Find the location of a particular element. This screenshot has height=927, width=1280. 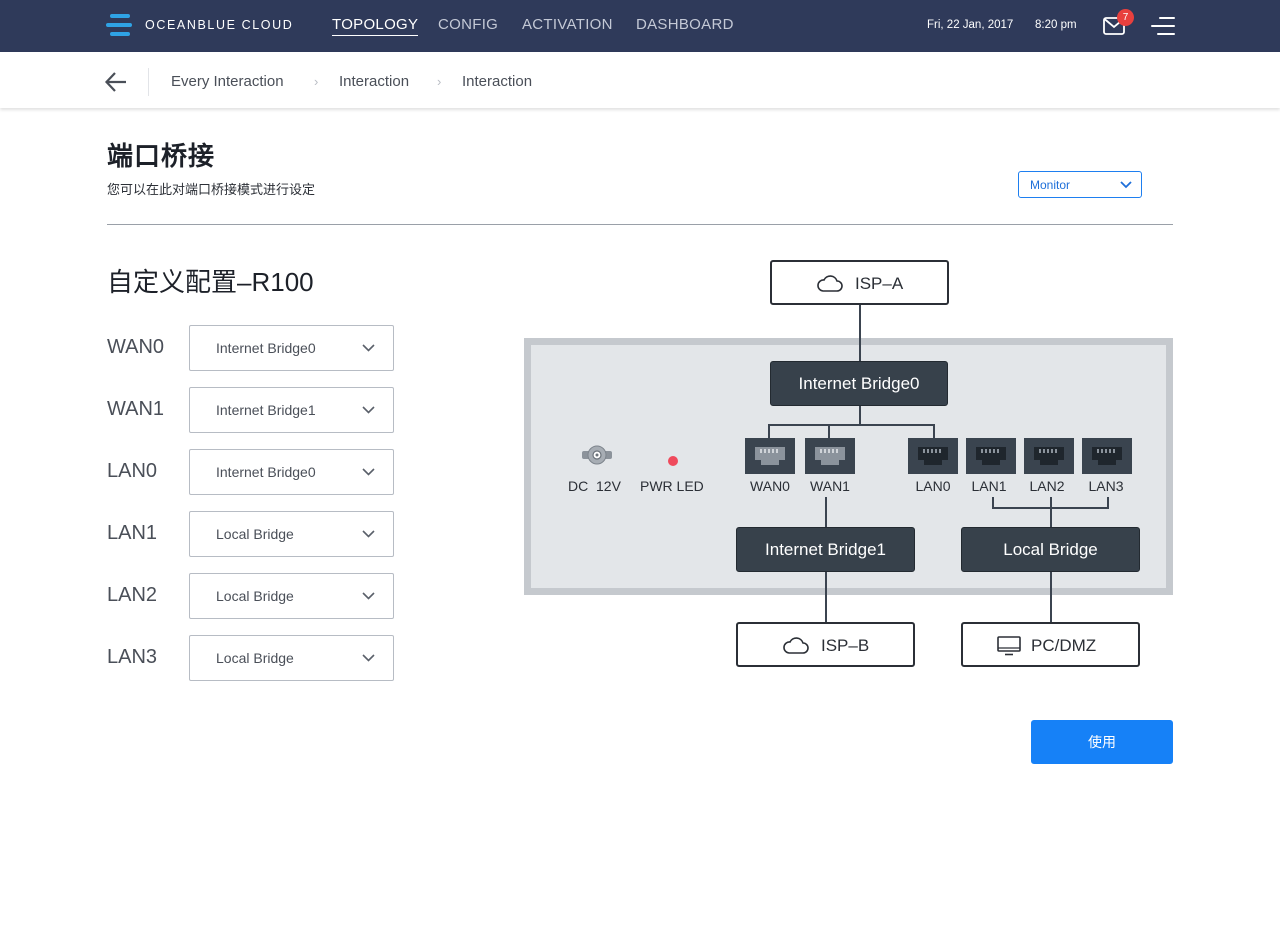

port-row-lan3: LAN3 Local Bridge is located at coordinates (252, 658).